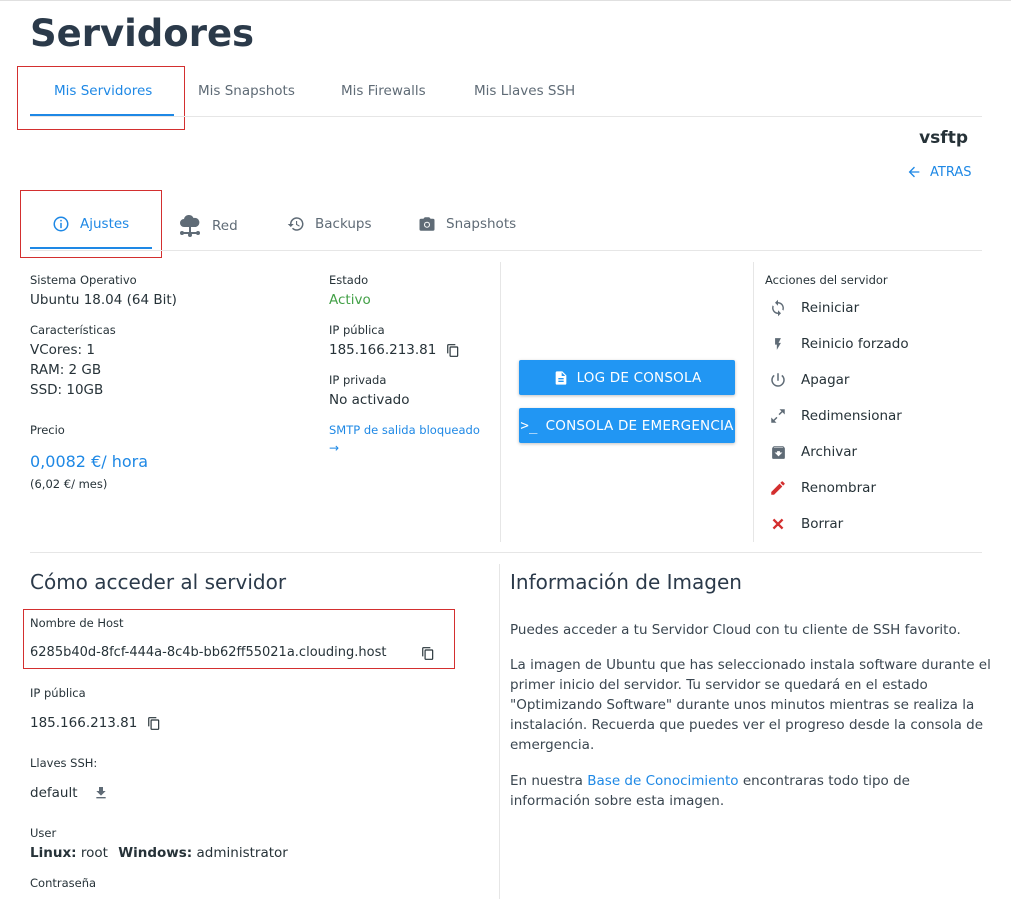 The image size is (1011, 899). What do you see at coordinates (383, 350) in the screenshot?
I see `public-ip-value: 185.166.213.81` at bounding box center [383, 350].